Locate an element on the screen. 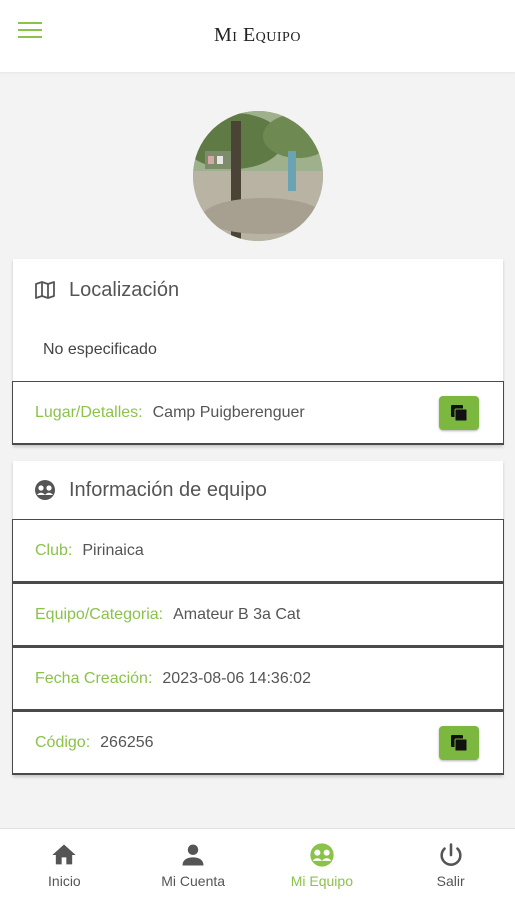 This screenshot has width=515, height=900. bottom-navigation: Inicio Mi Cuenta Mi Equipo Salir is located at coordinates (257, 864).